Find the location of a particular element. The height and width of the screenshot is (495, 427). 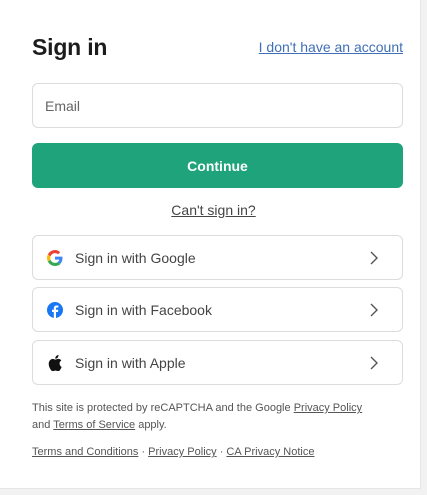

facebook-icon is located at coordinates (55, 309).